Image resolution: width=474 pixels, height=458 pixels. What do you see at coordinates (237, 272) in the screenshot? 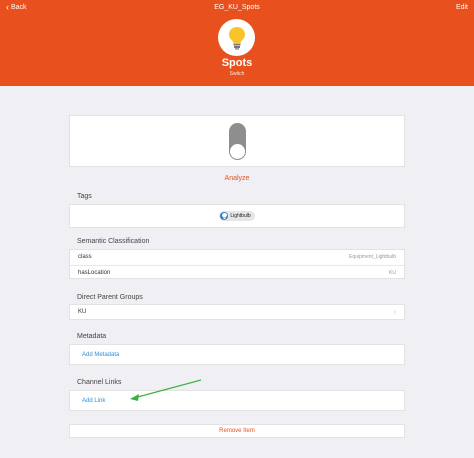
I see `semantic-row-location: hasLocation KU` at bounding box center [237, 272].